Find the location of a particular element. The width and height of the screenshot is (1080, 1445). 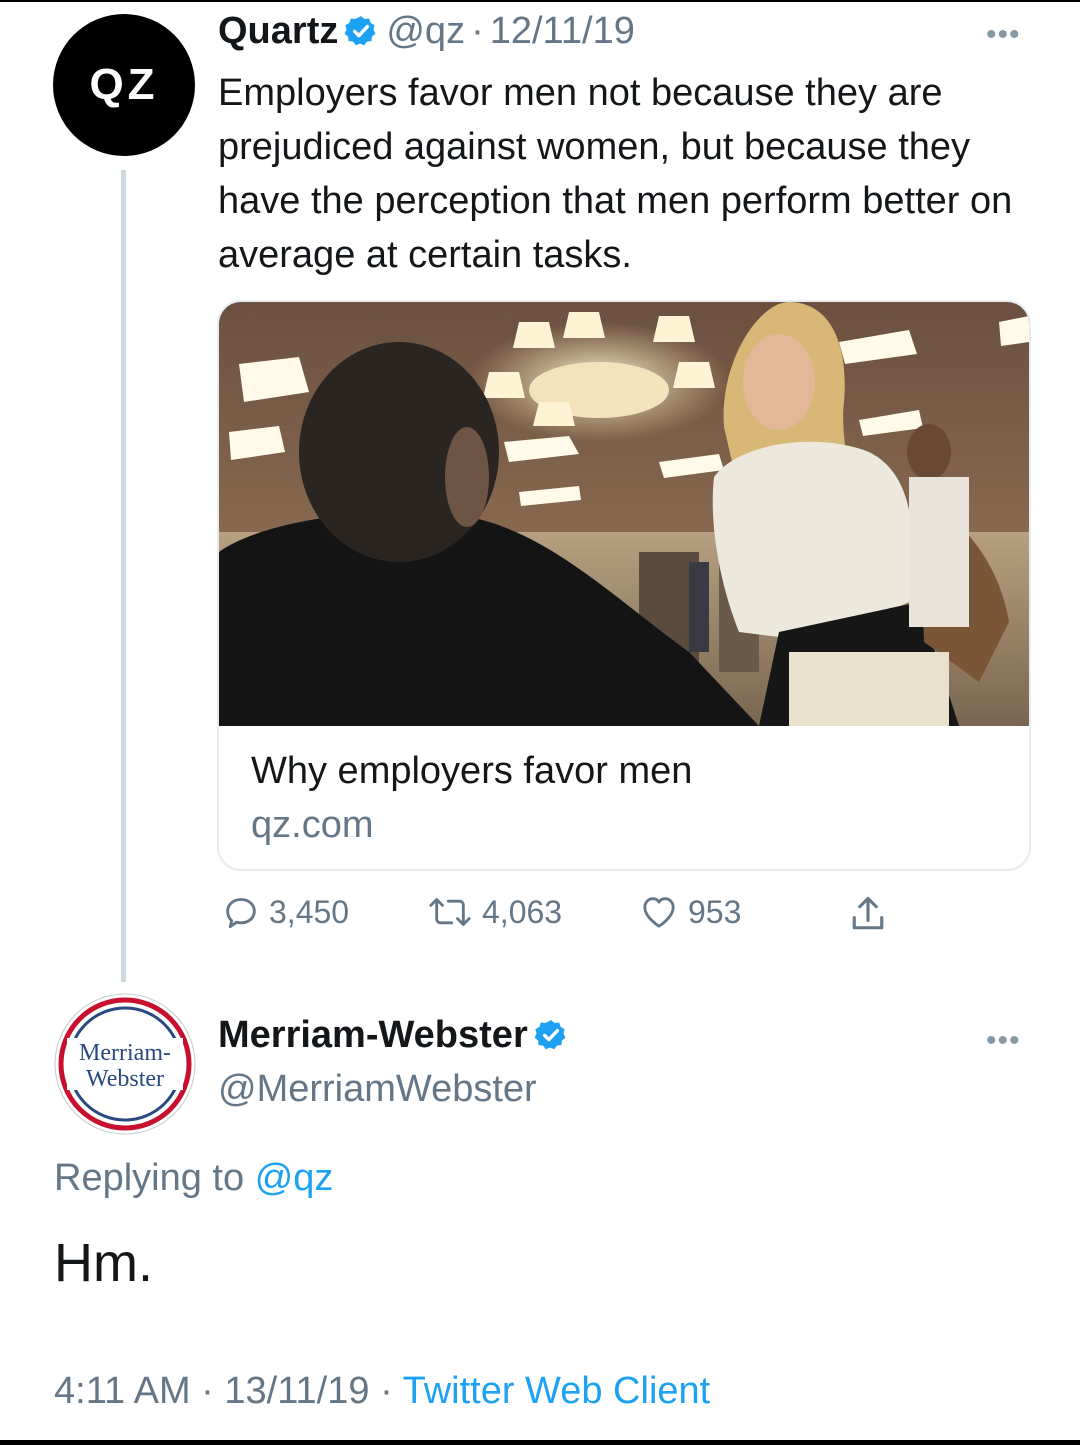

merriam-webster-logo: Merriam- Webster is located at coordinates (125, 1064).